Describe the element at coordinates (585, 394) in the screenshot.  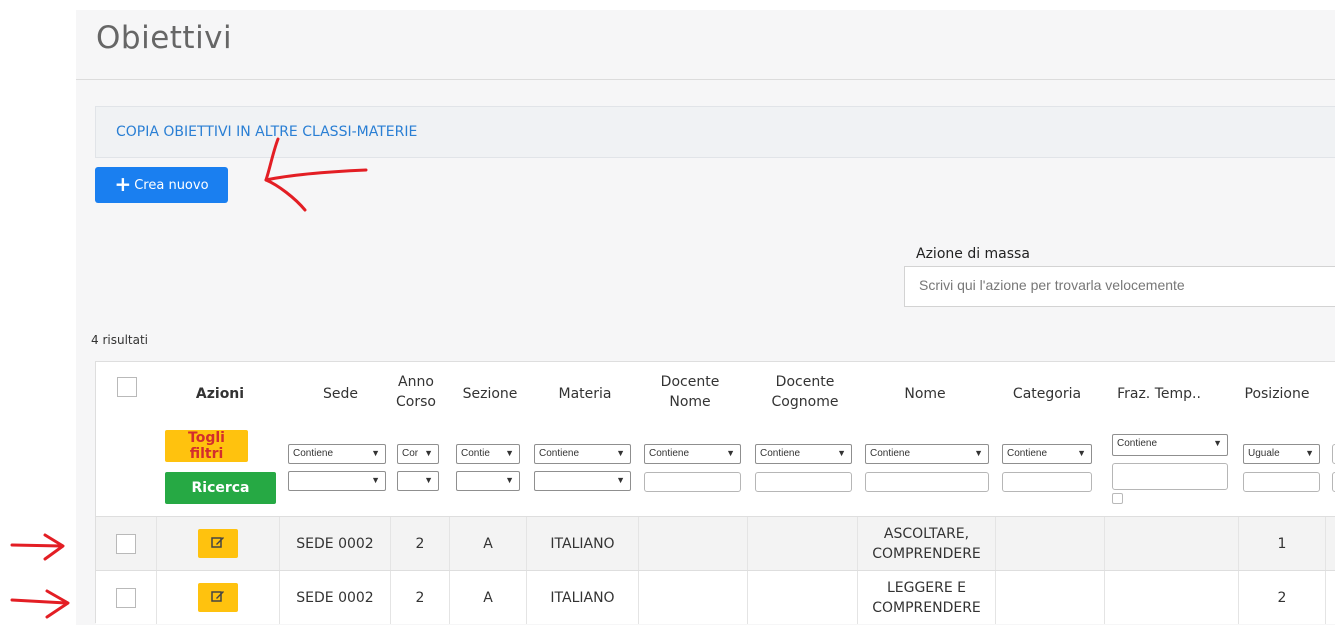
I see `materia-header: Materia` at that location.